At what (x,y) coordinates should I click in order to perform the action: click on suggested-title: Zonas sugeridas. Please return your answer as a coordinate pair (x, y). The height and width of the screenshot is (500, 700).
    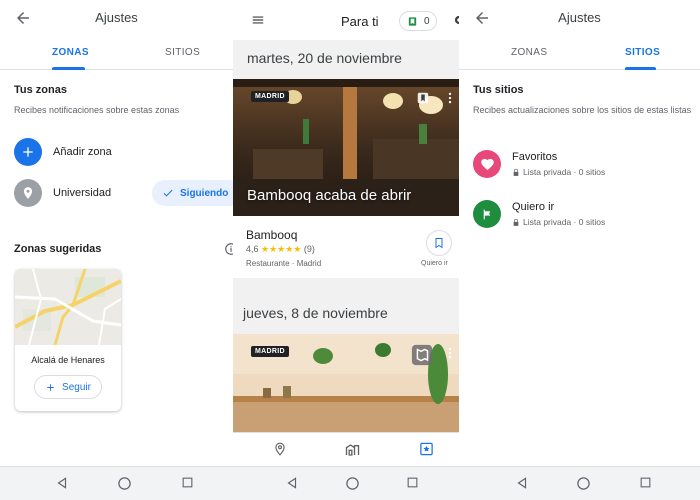
    Looking at the image, I should click on (58, 249).